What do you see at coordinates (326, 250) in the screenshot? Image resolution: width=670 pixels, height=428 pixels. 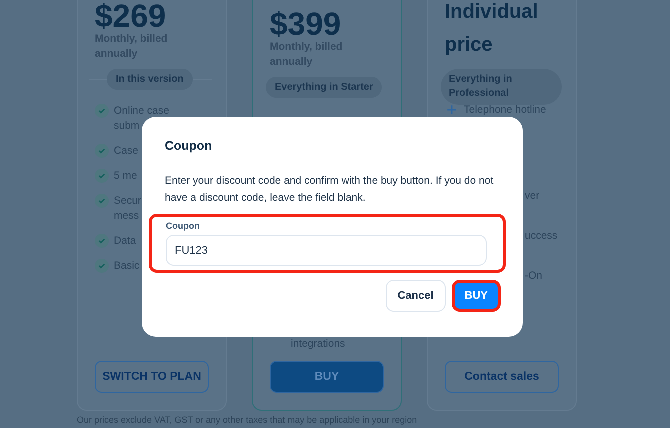 I see `coupon-field: FU123` at bounding box center [326, 250].